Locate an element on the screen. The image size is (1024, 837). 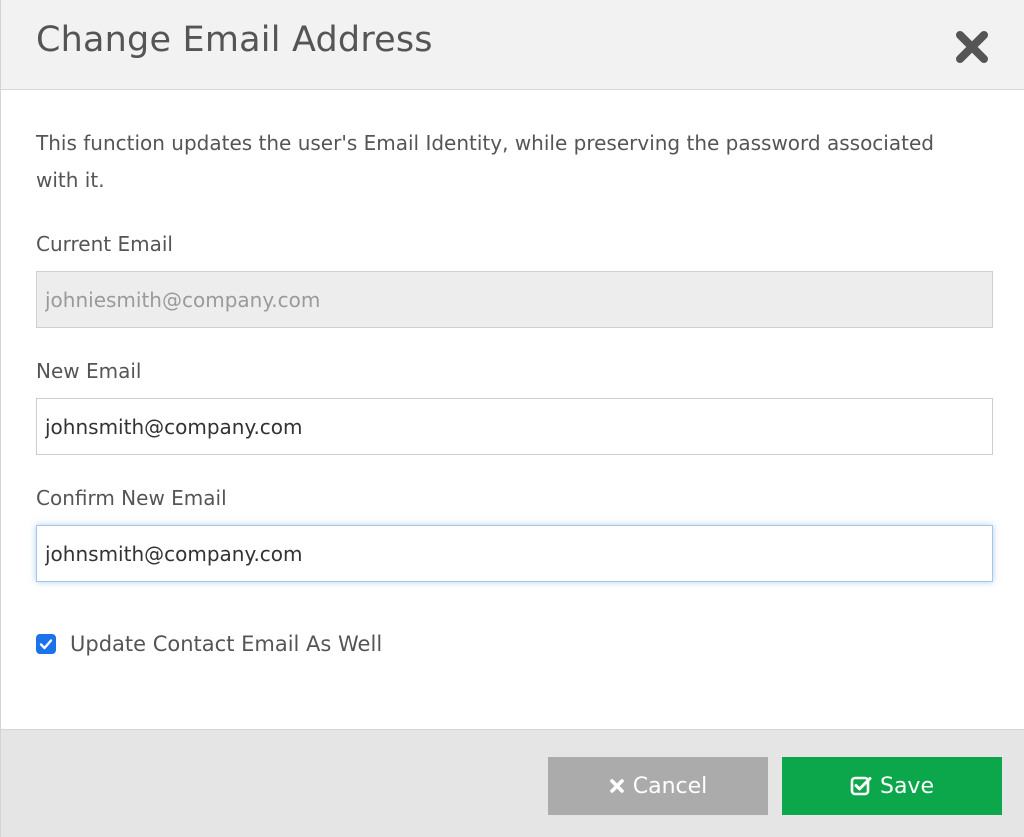
save-button: Save is located at coordinates (892, 786).